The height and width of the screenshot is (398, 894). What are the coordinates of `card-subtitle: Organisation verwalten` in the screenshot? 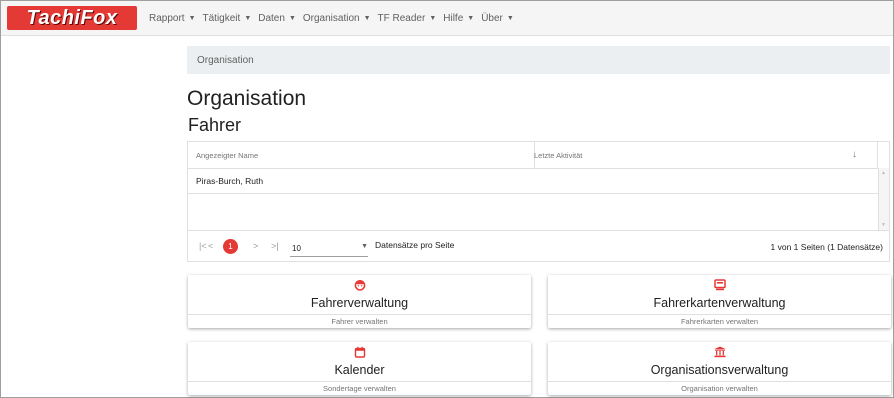 It's located at (719, 388).